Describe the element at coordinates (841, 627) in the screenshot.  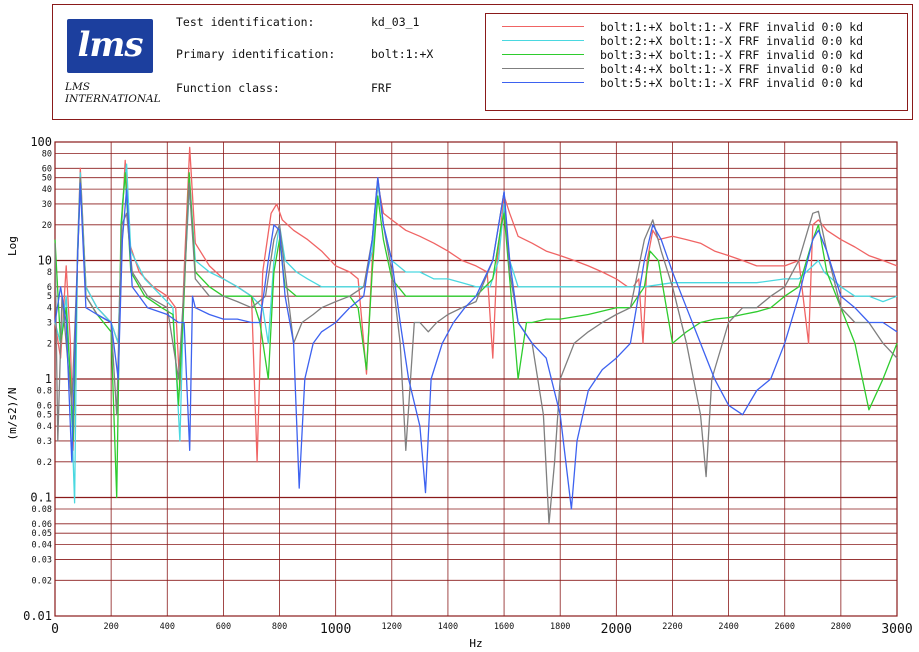
I see `x-tick-label: 2800` at that location.